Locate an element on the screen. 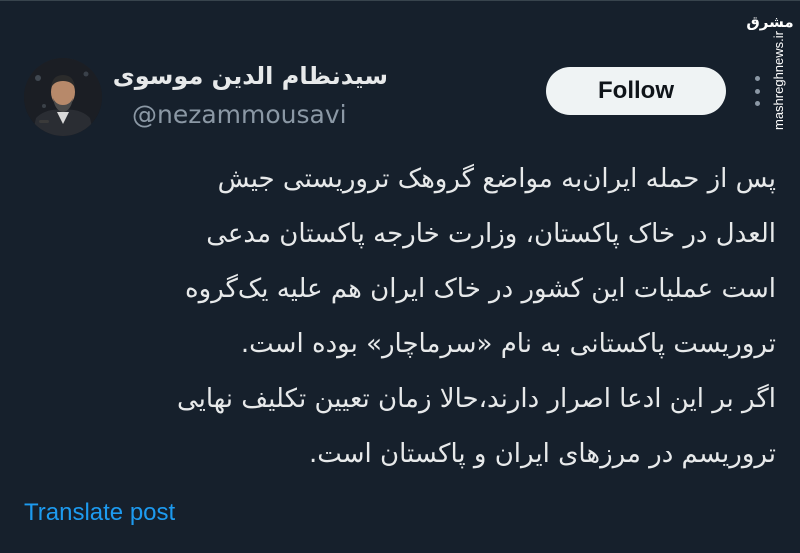 The height and width of the screenshot is (553, 800). translate-post-link: Translate post is located at coordinates (99, 513).